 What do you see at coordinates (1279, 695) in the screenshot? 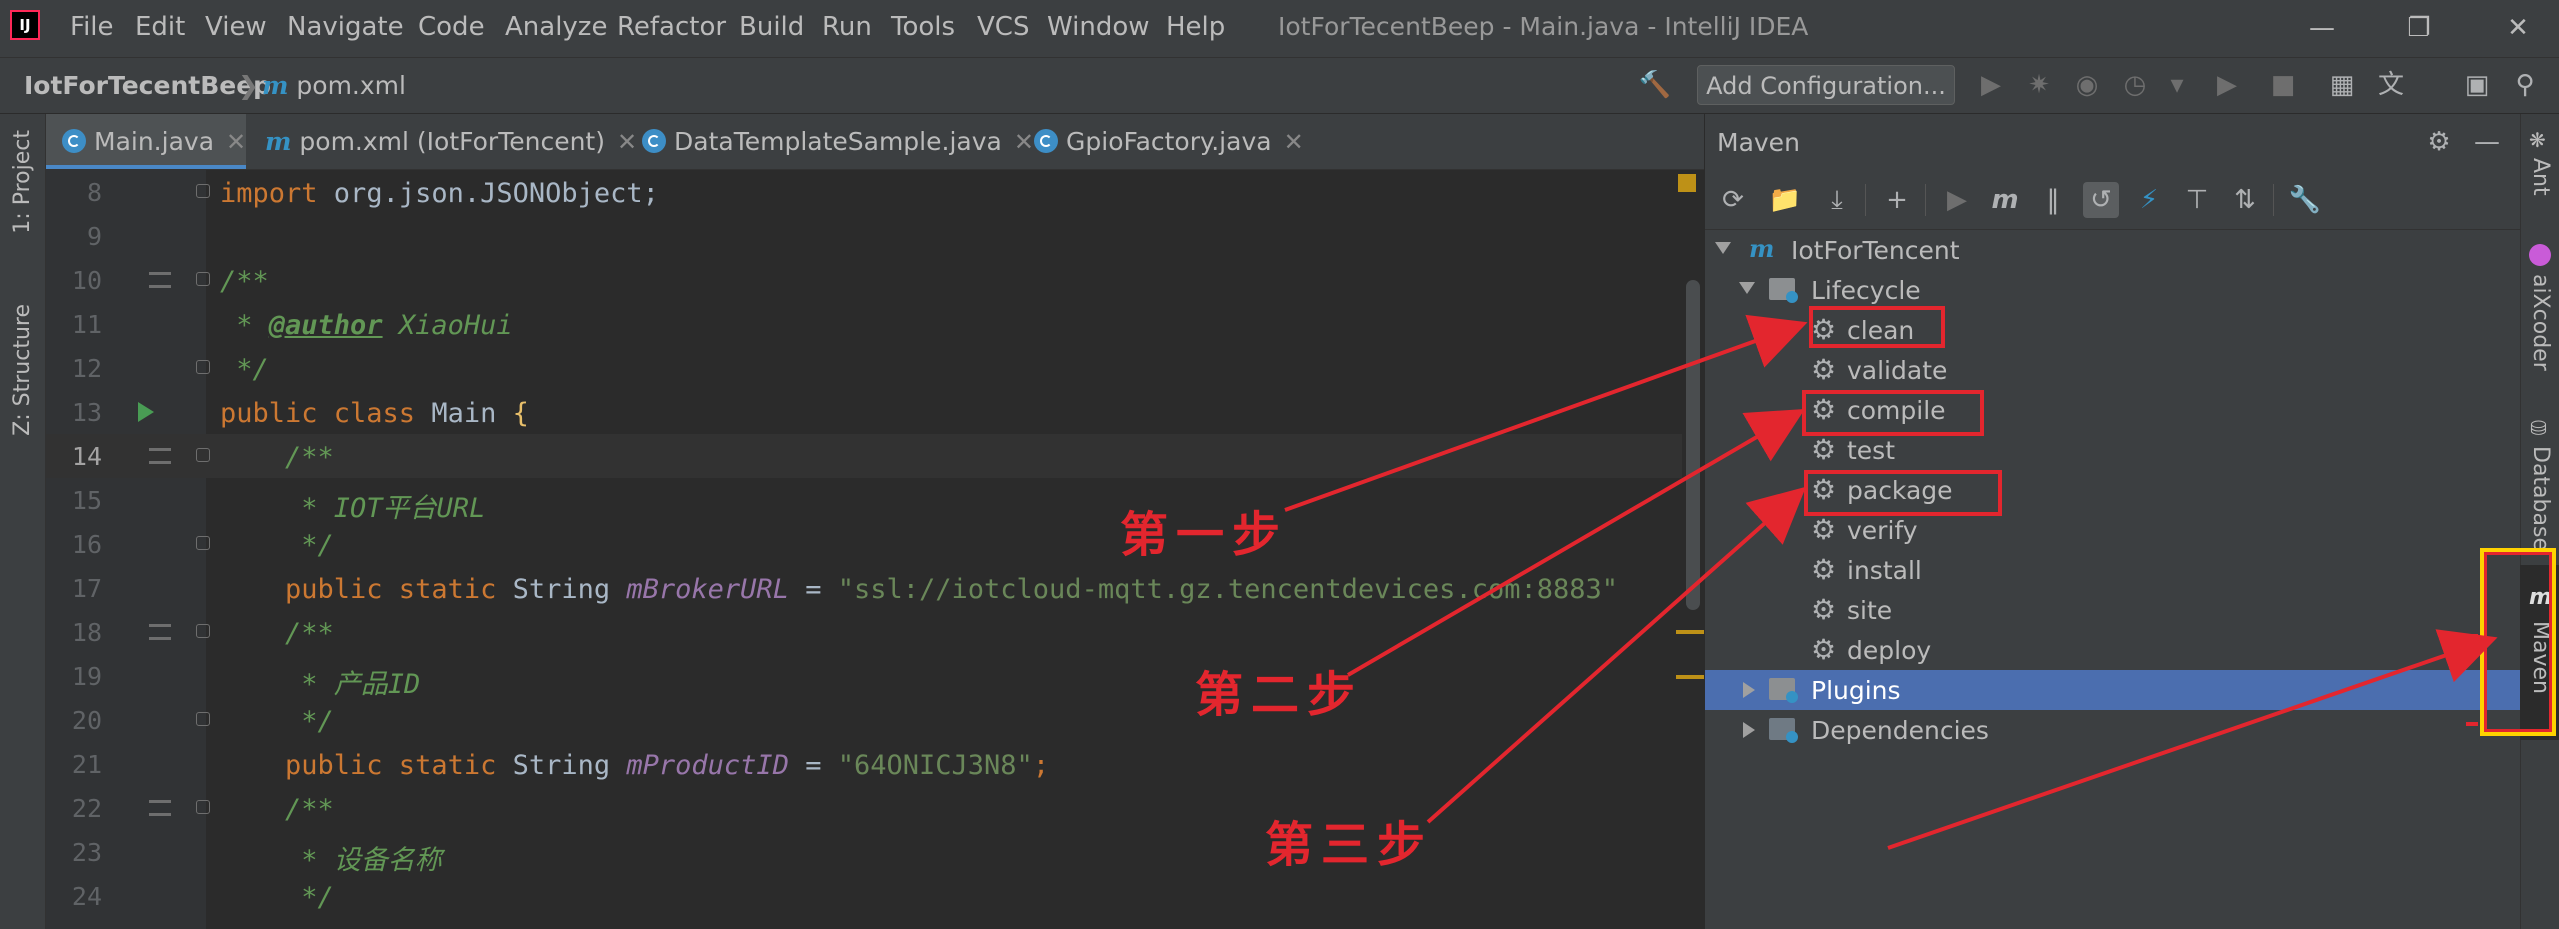
I see `step2-label: 第二步` at bounding box center [1279, 695].